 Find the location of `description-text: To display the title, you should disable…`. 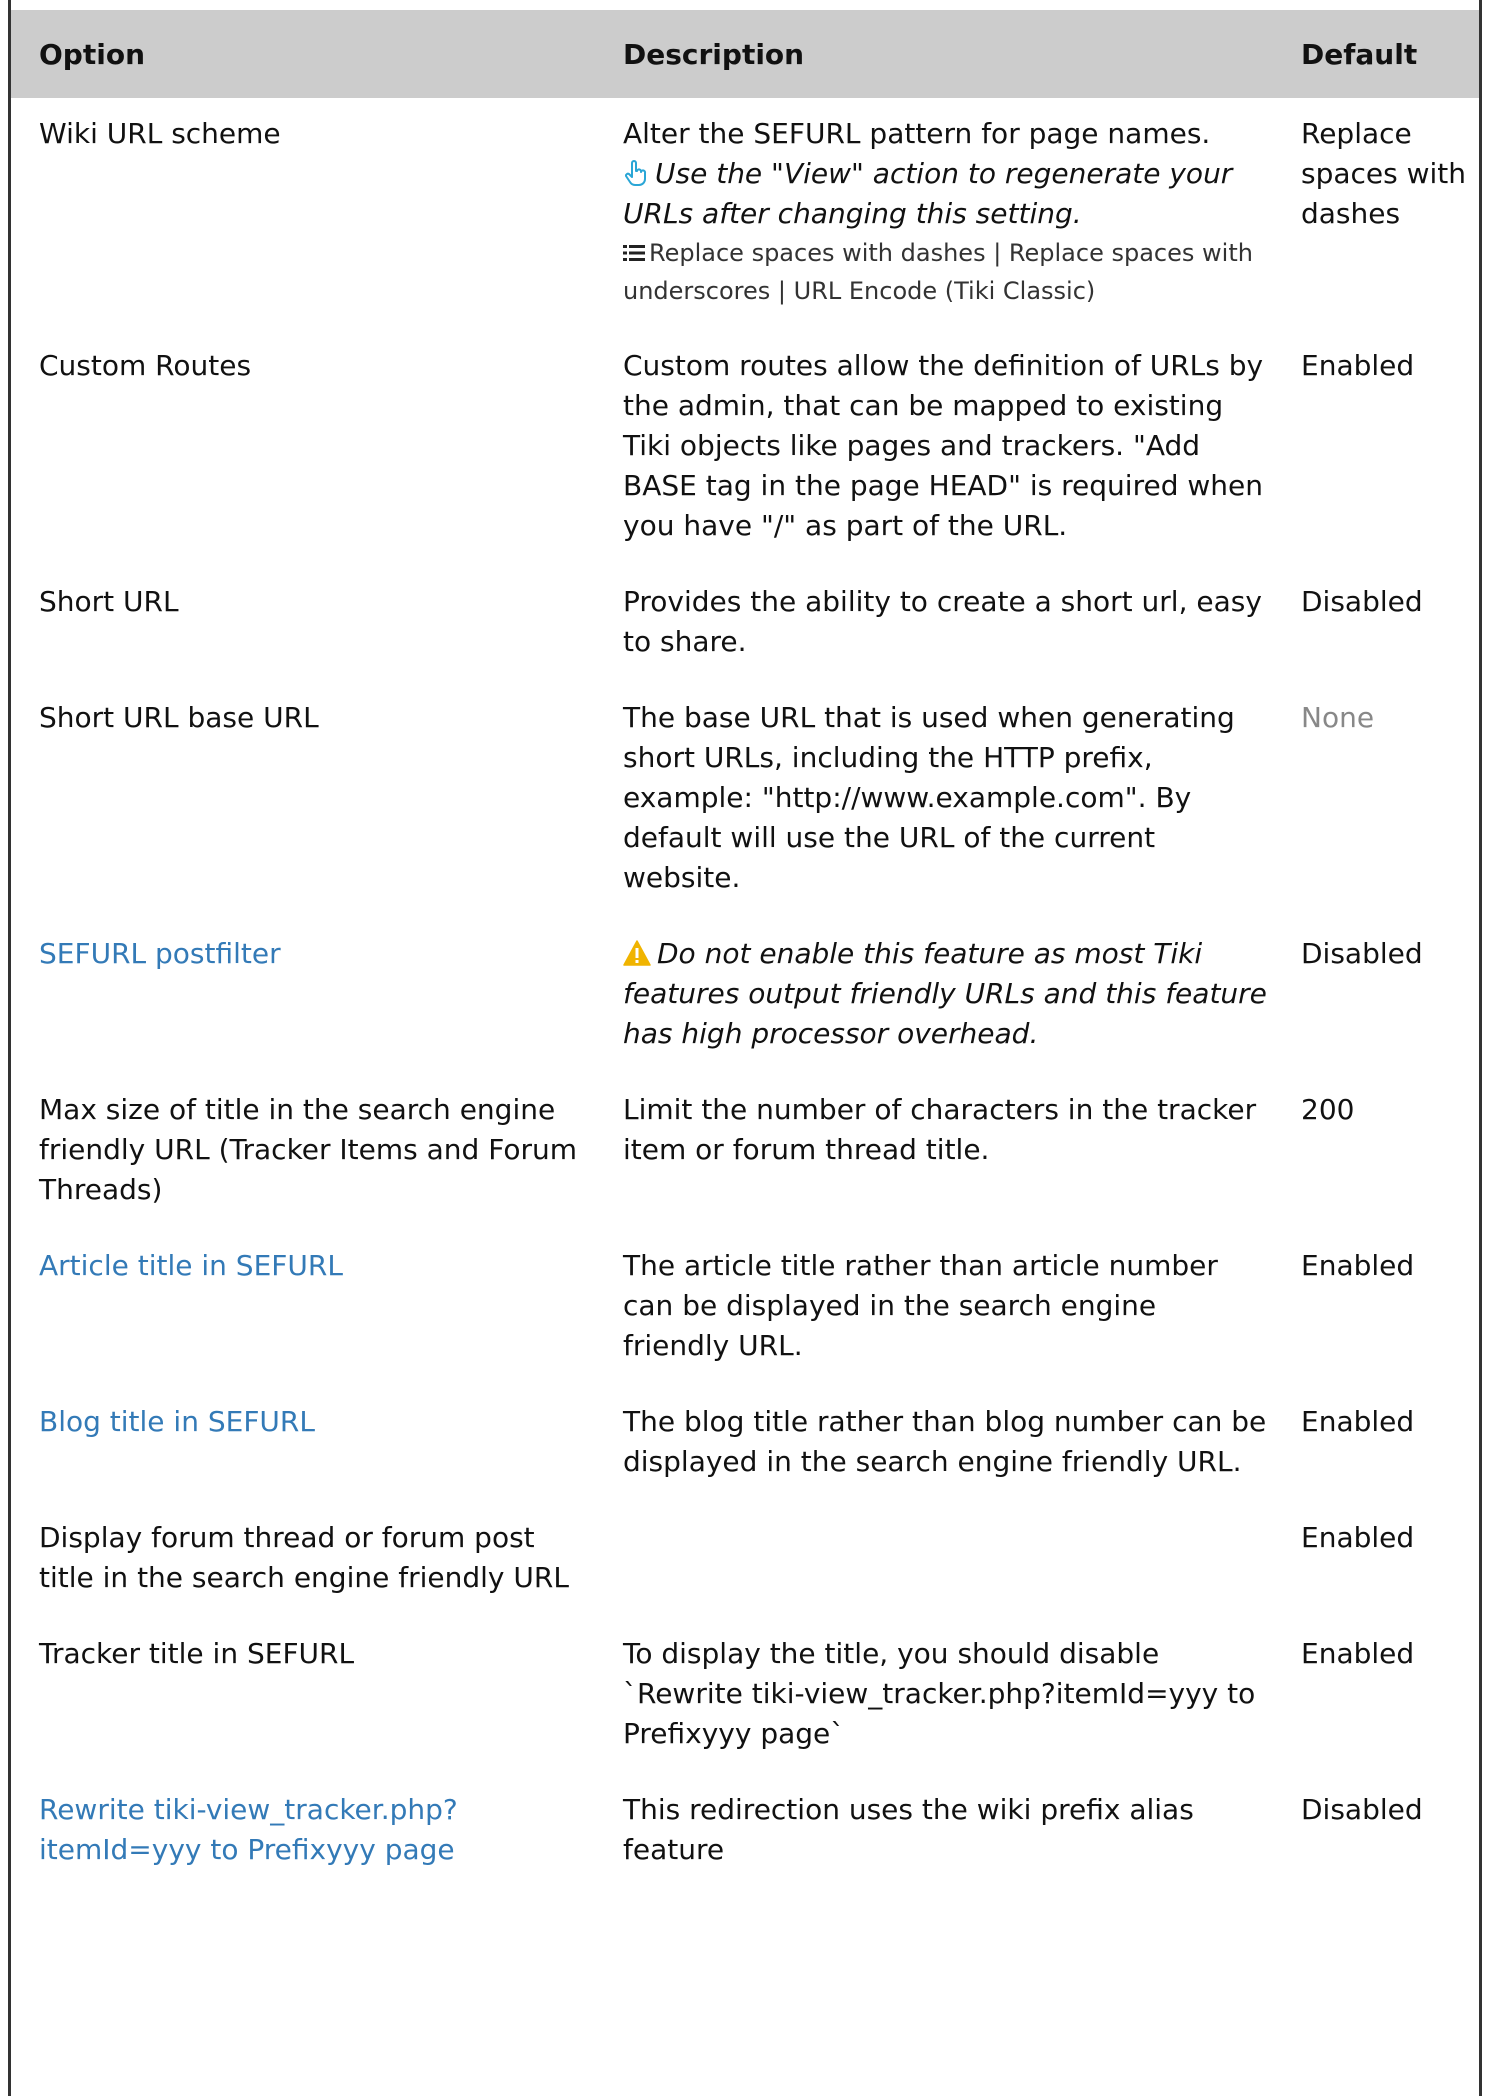

description-text: To display the title, you should disable… is located at coordinates (939, 1693).